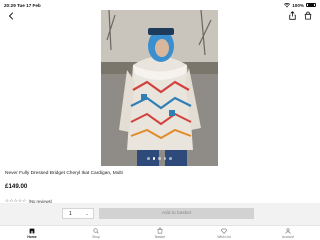 This screenshot has width=320, height=240. What do you see at coordinates (96, 237) in the screenshot?
I see `tab-label: Shop` at bounding box center [96, 237].